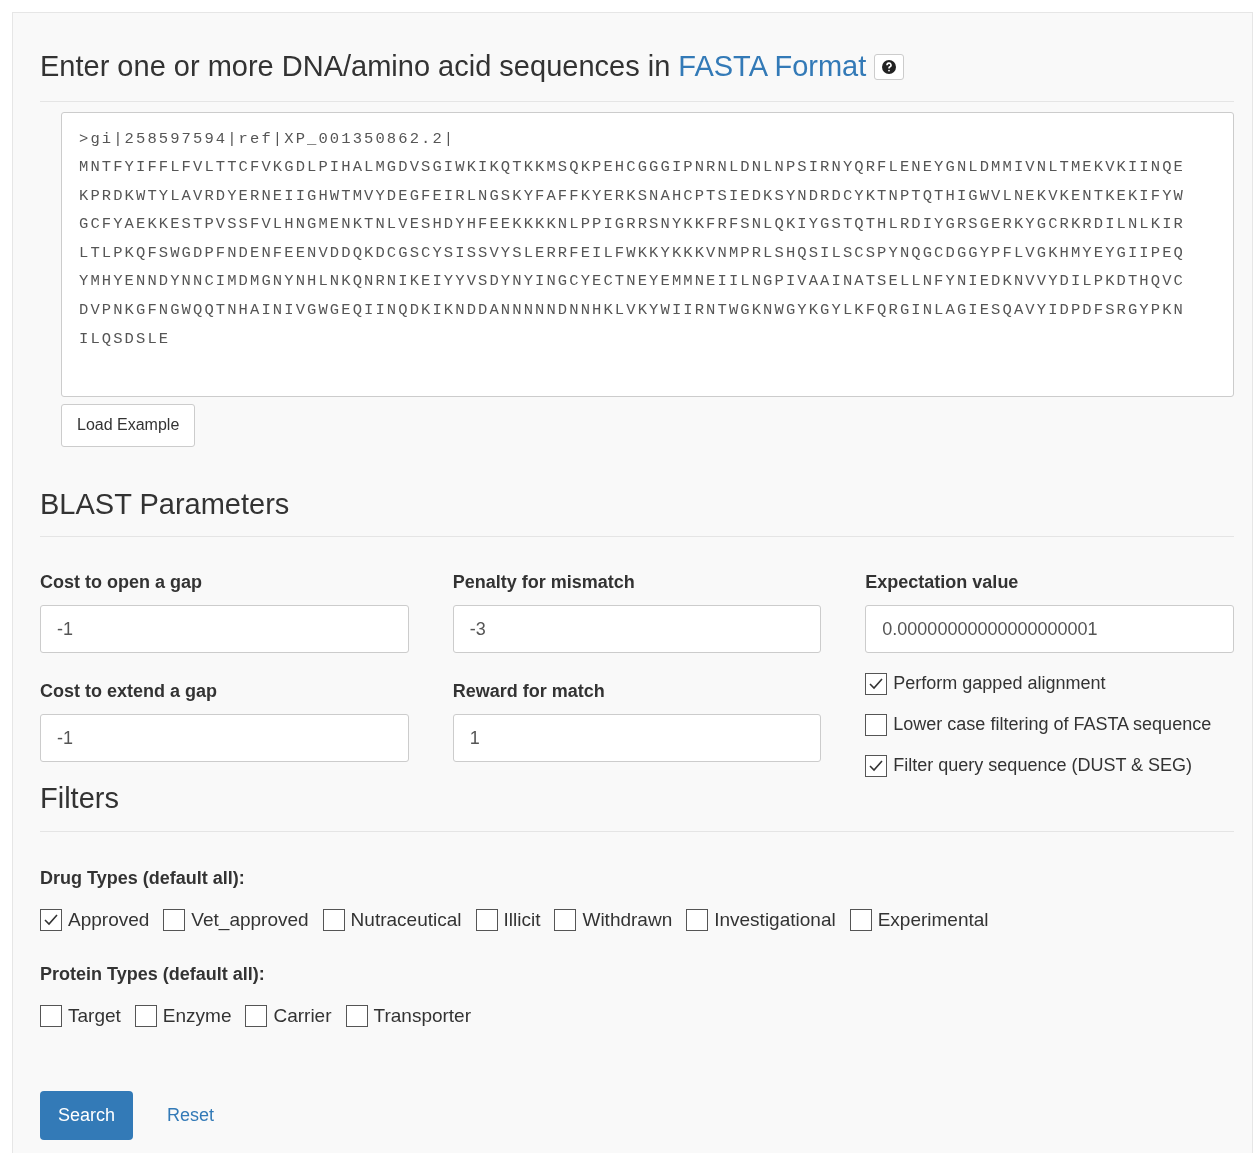 This screenshot has width=1253, height=1153. Describe the element at coordinates (143, 878) in the screenshot. I see `filter-group-label: Drug Types (default all):` at that location.